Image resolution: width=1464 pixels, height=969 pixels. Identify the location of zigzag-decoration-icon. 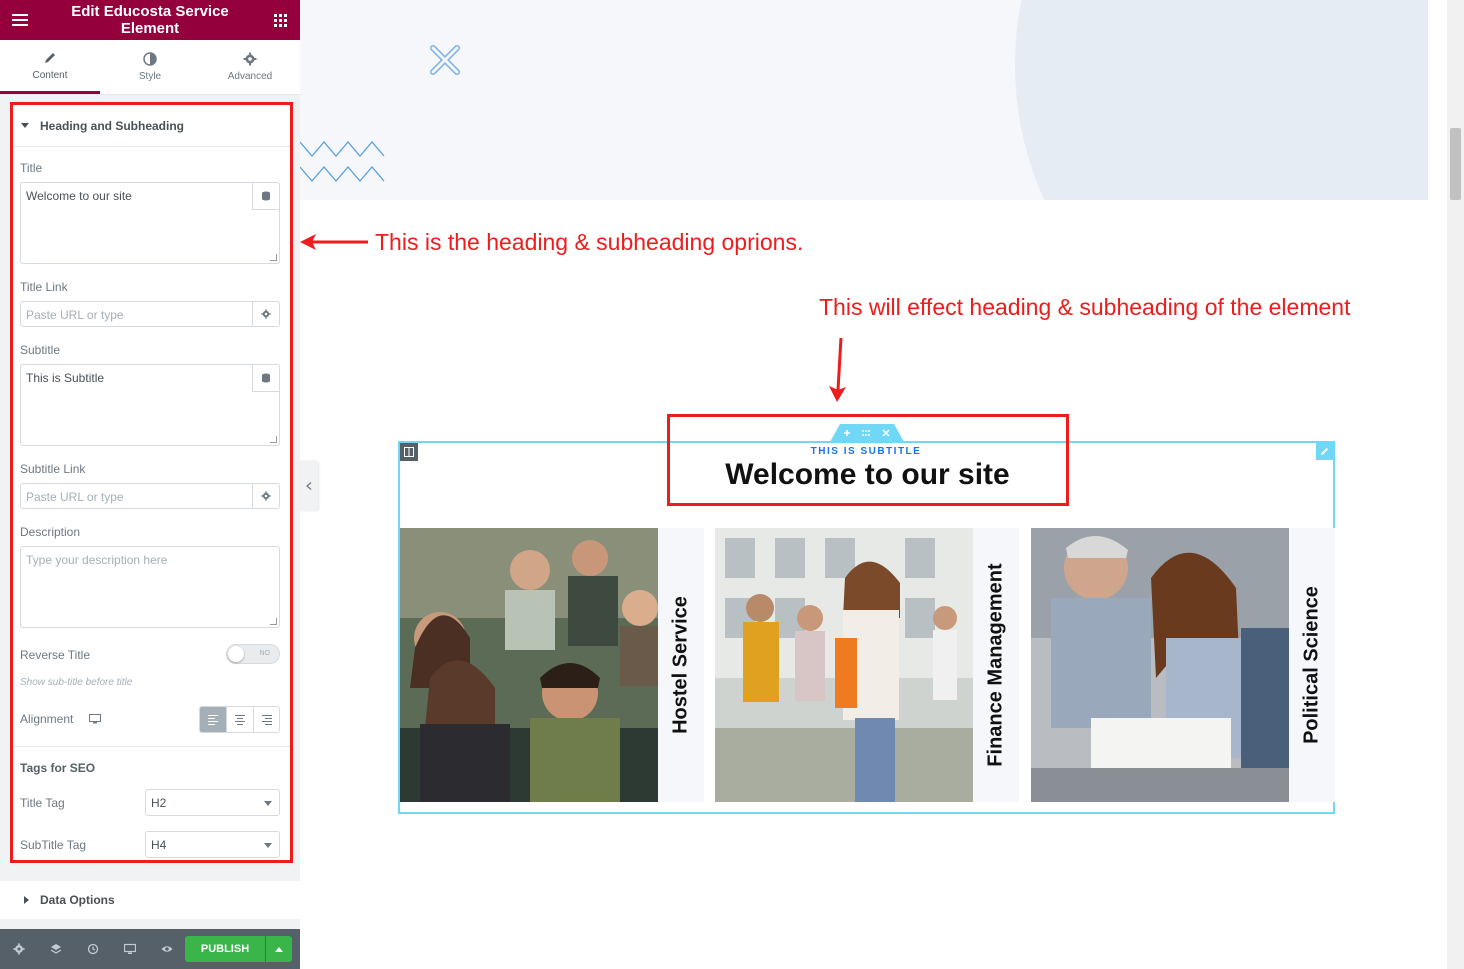
(342, 161).